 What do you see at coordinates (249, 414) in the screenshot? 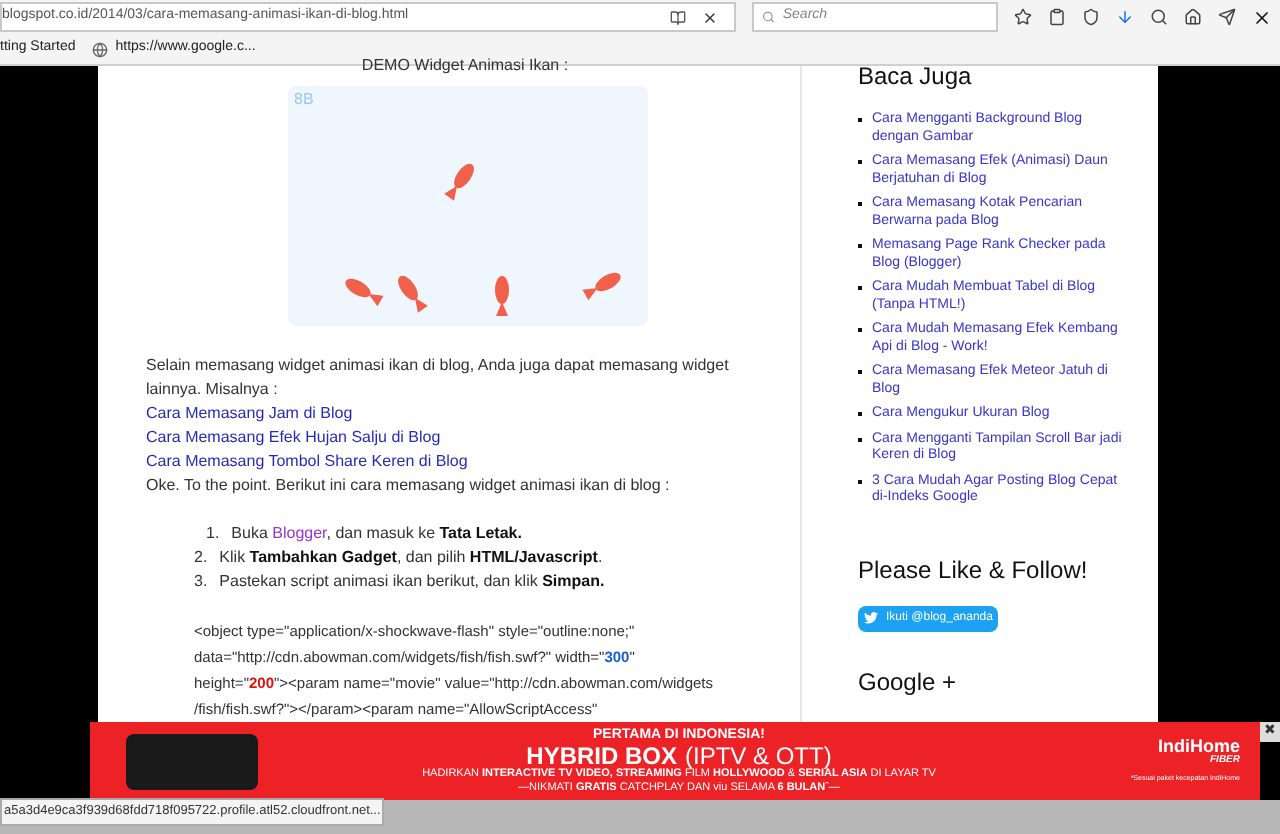
I see `article-link: Cara Memasang Jam di Blog` at bounding box center [249, 414].